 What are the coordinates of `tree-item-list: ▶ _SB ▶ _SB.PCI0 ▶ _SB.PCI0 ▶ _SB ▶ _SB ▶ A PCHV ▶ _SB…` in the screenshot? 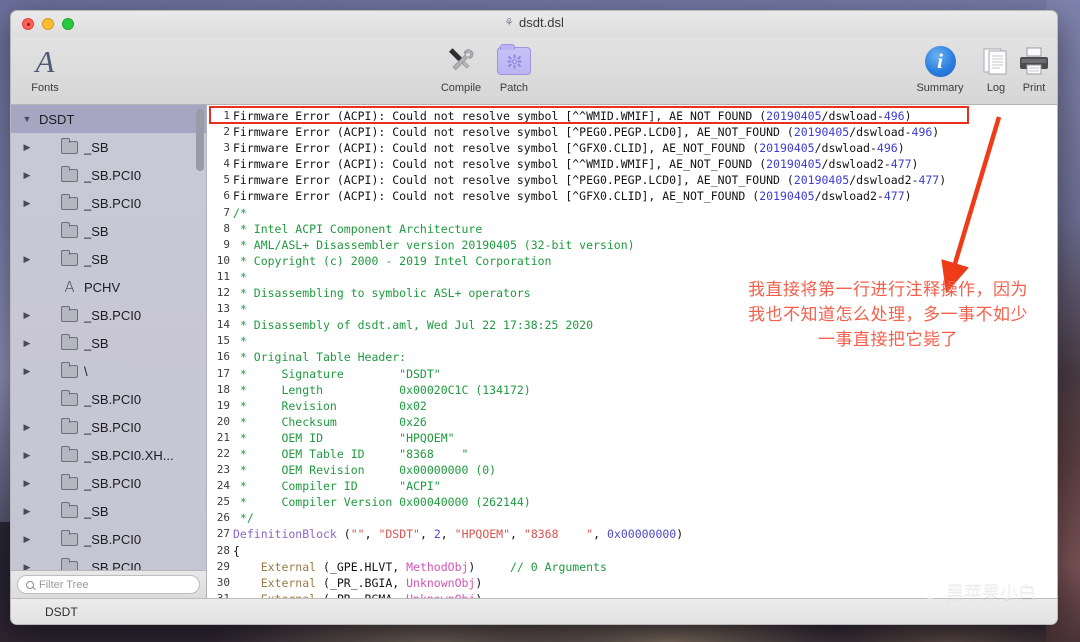 It's located at (108, 351).